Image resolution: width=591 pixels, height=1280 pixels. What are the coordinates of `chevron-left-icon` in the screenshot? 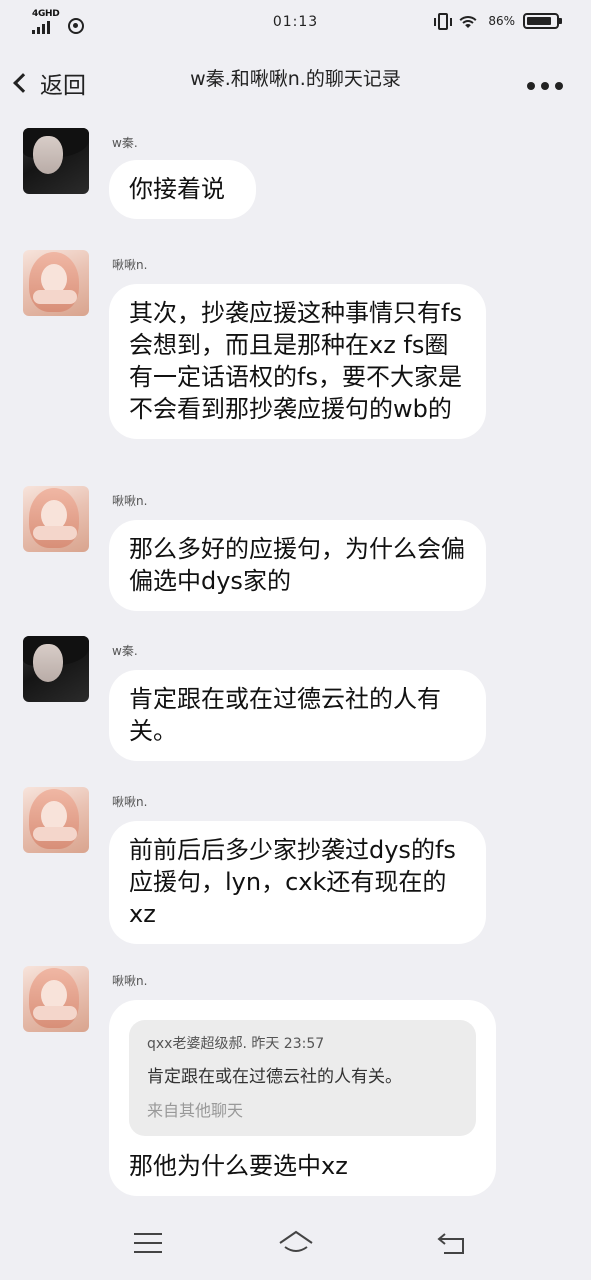 It's located at (23, 83).